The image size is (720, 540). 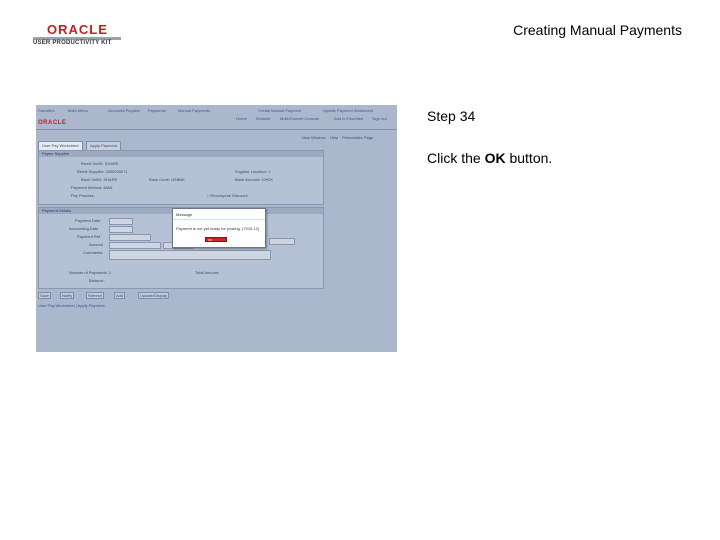 What do you see at coordinates (451, 116) in the screenshot?
I see `step-label: Step 34` at bounding box center [451, 116].